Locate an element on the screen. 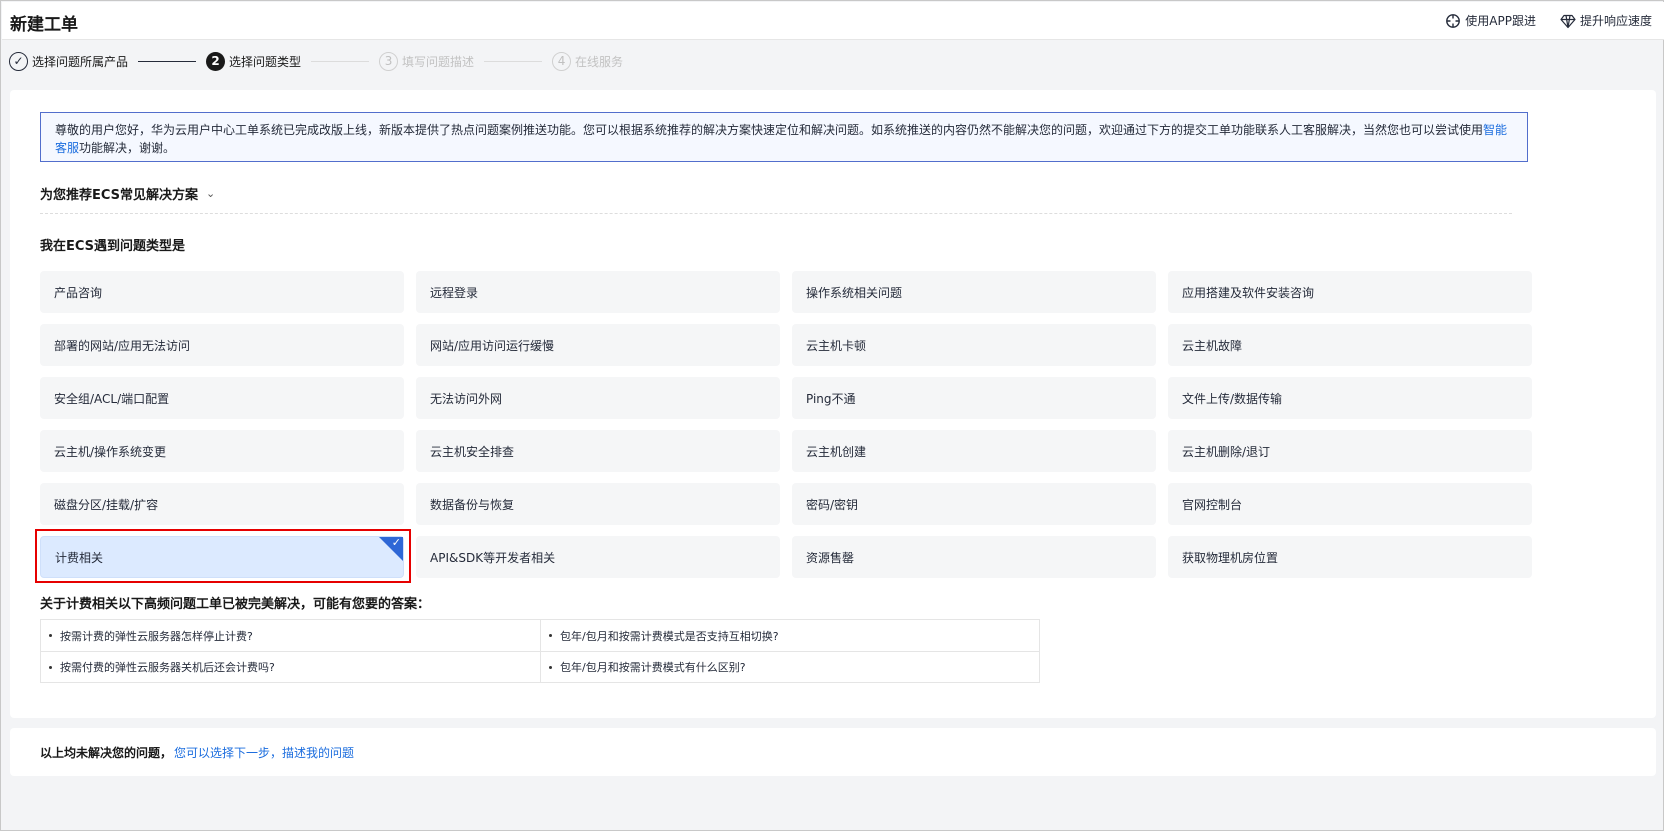 The height and width of the screenshot is (831, 1664). app-track-icon is located at coordinates (1453, 20).